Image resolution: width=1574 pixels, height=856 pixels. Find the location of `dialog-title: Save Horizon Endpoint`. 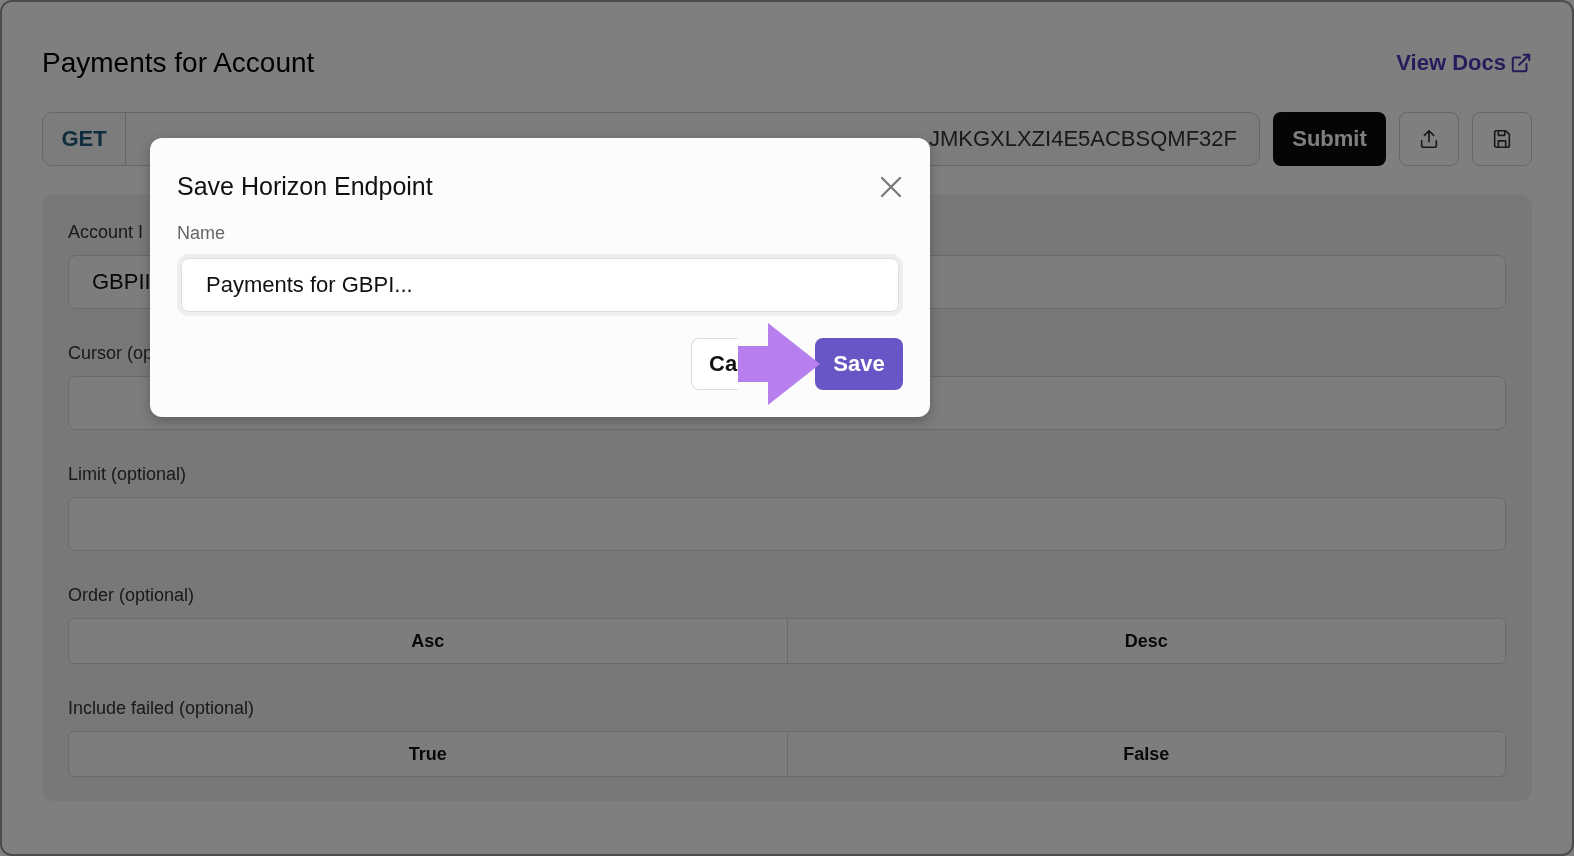

dialog-title: Save Horizon Endpoint is located at coordinates (305, 186).